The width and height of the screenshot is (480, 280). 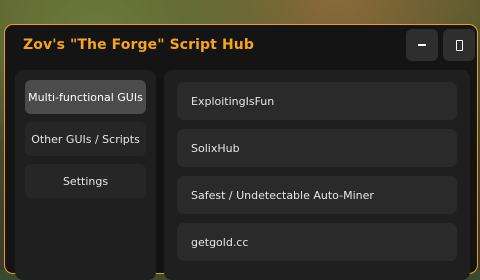 I want to click on maximize-icon, so click(x=459, y=45).